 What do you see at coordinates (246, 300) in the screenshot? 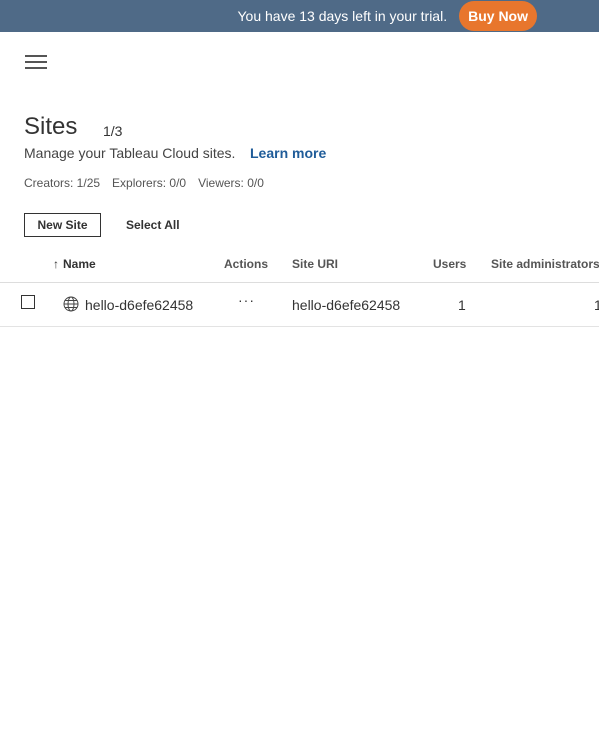
I see `more-actions-icon: ···` at bounding box center [246, 300].